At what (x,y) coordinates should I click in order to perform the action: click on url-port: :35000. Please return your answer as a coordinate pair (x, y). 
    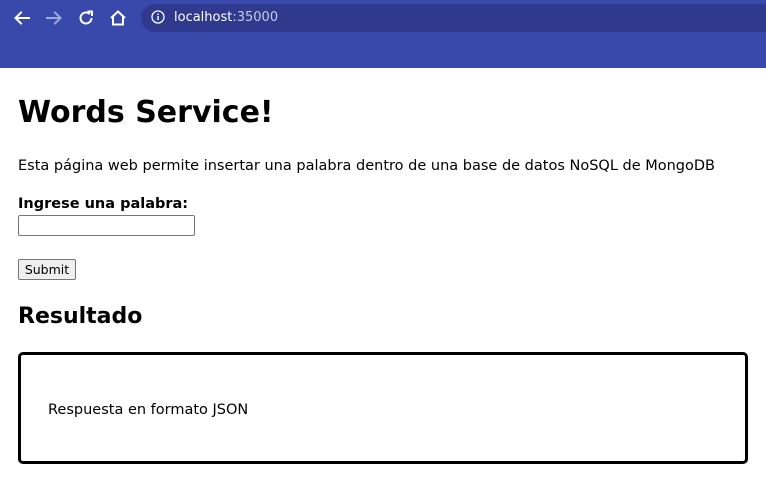
    Looking at the image, I should click on (255, 17).